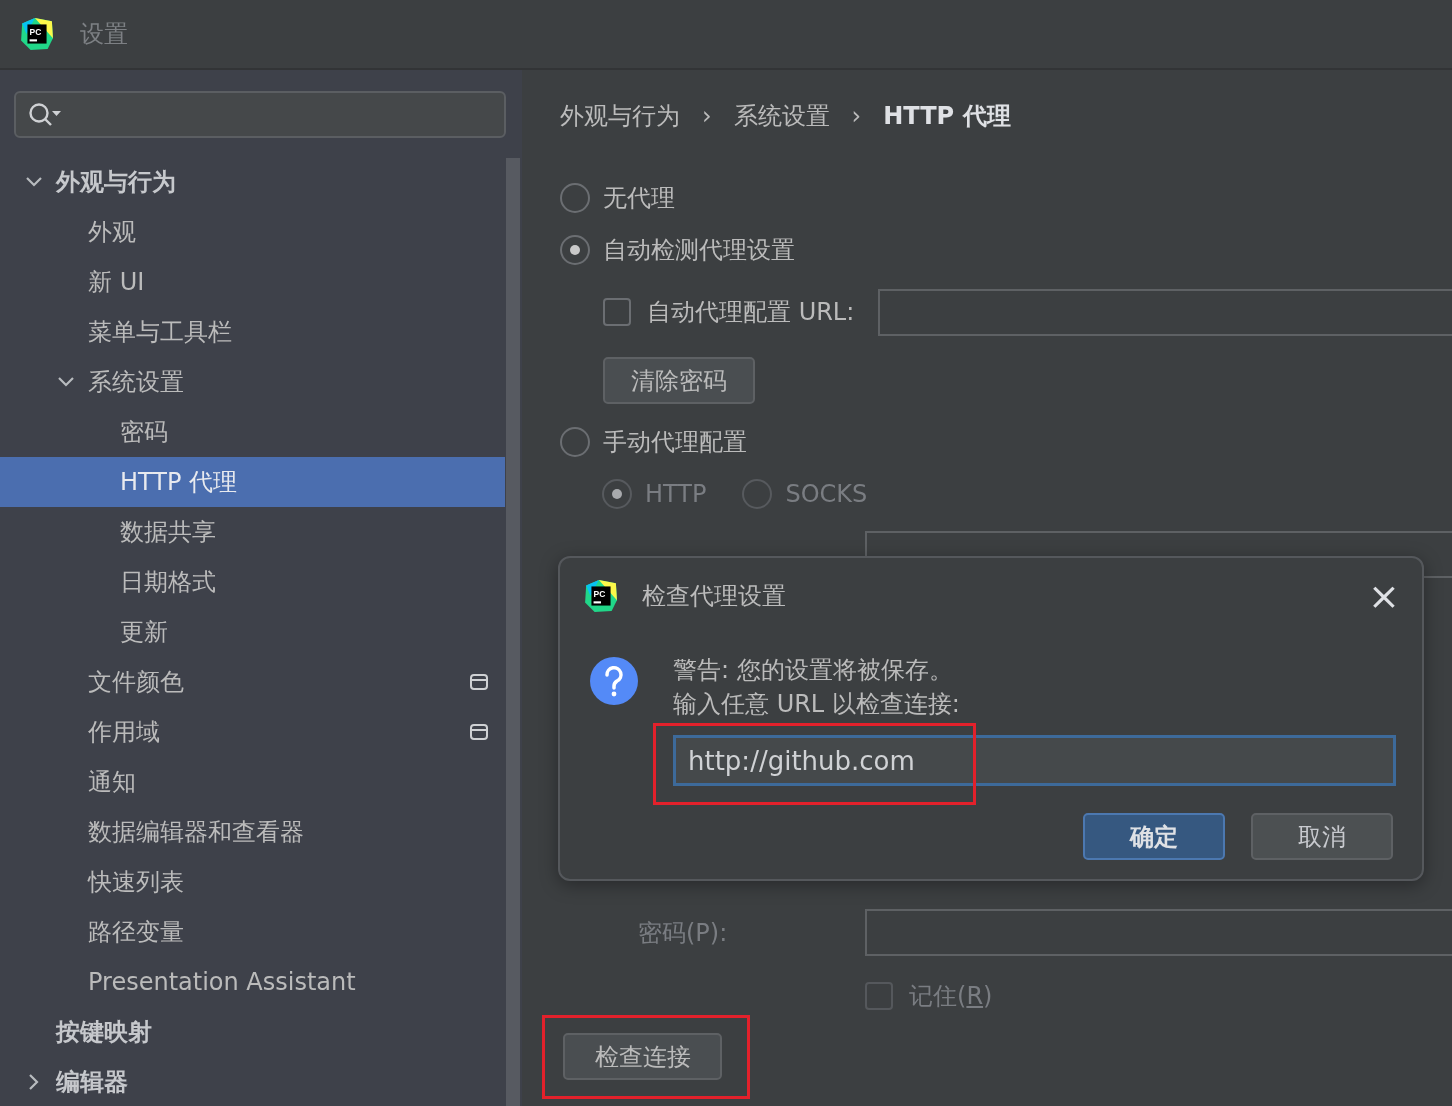 The image size is (1452, 1106). What do you see at coordinates (252, 732) in the screenshot?
I see `tree-item: 作用域` at bounding box center [252, 732].